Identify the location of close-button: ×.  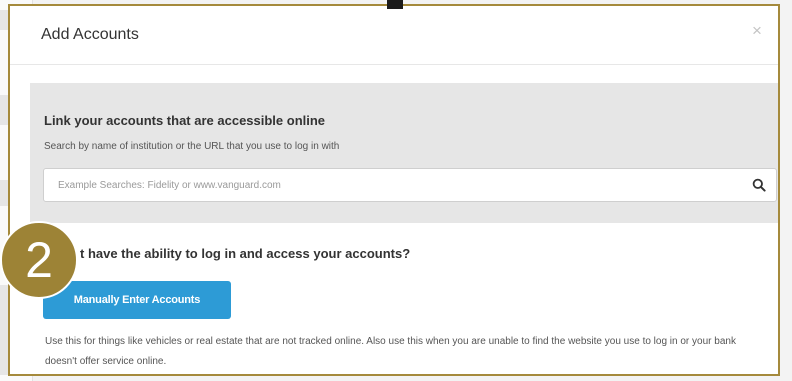
(757, 31).